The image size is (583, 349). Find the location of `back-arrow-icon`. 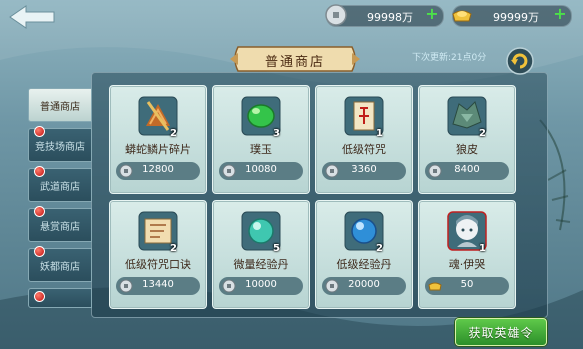

back-arrow-icon is located at coordinates (32, 17).